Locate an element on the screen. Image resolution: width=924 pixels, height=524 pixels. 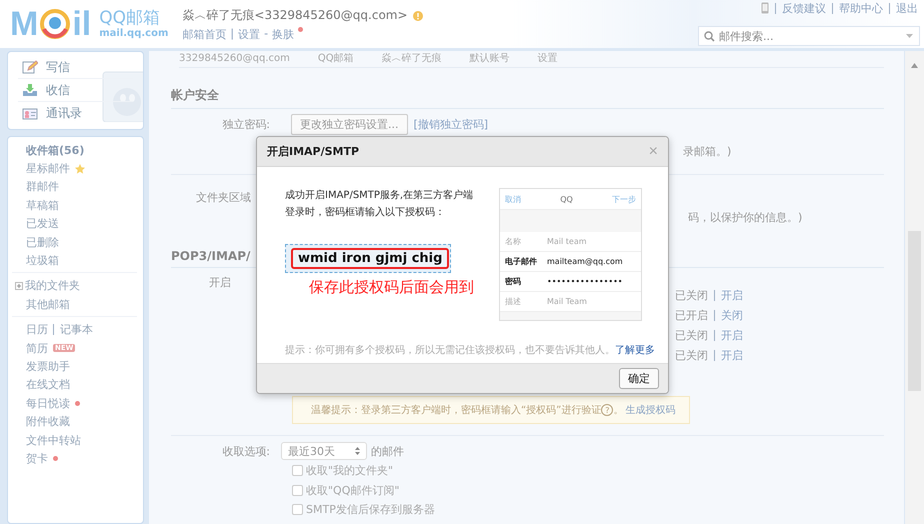
contact-card-icon is located at coordinates (30, 114).